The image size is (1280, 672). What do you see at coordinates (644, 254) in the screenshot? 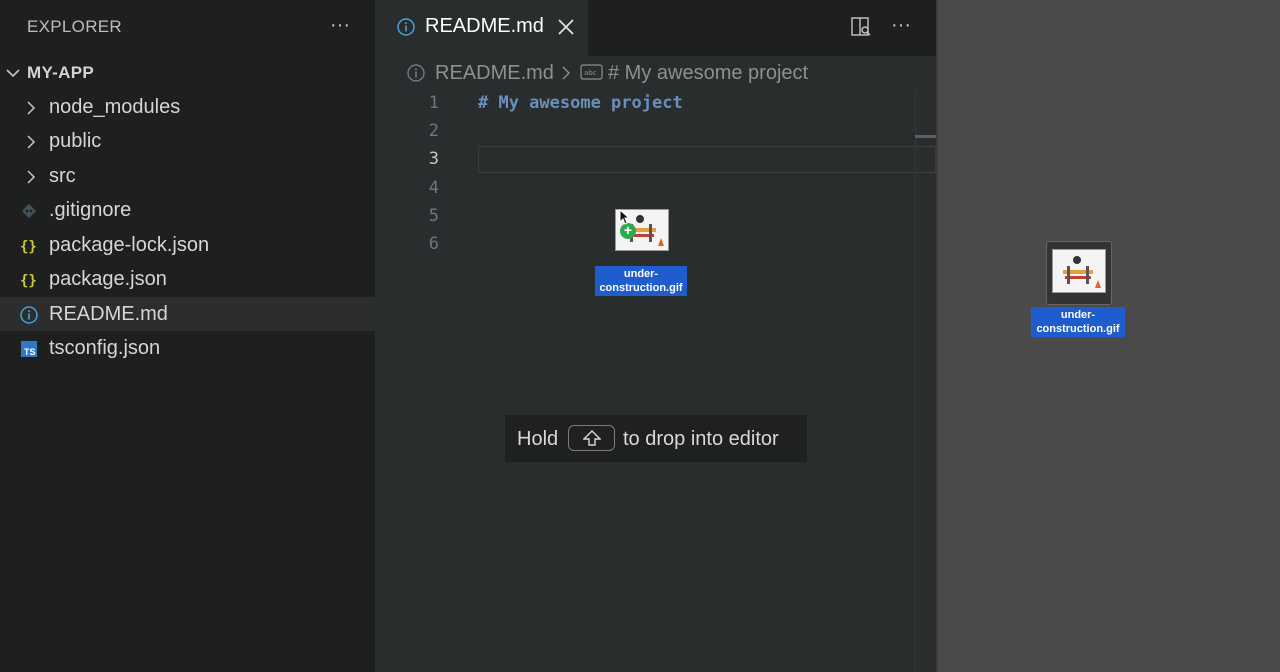
I see `drag-preview-editor: + under- construction.gif` at bounding box center [644, 254].